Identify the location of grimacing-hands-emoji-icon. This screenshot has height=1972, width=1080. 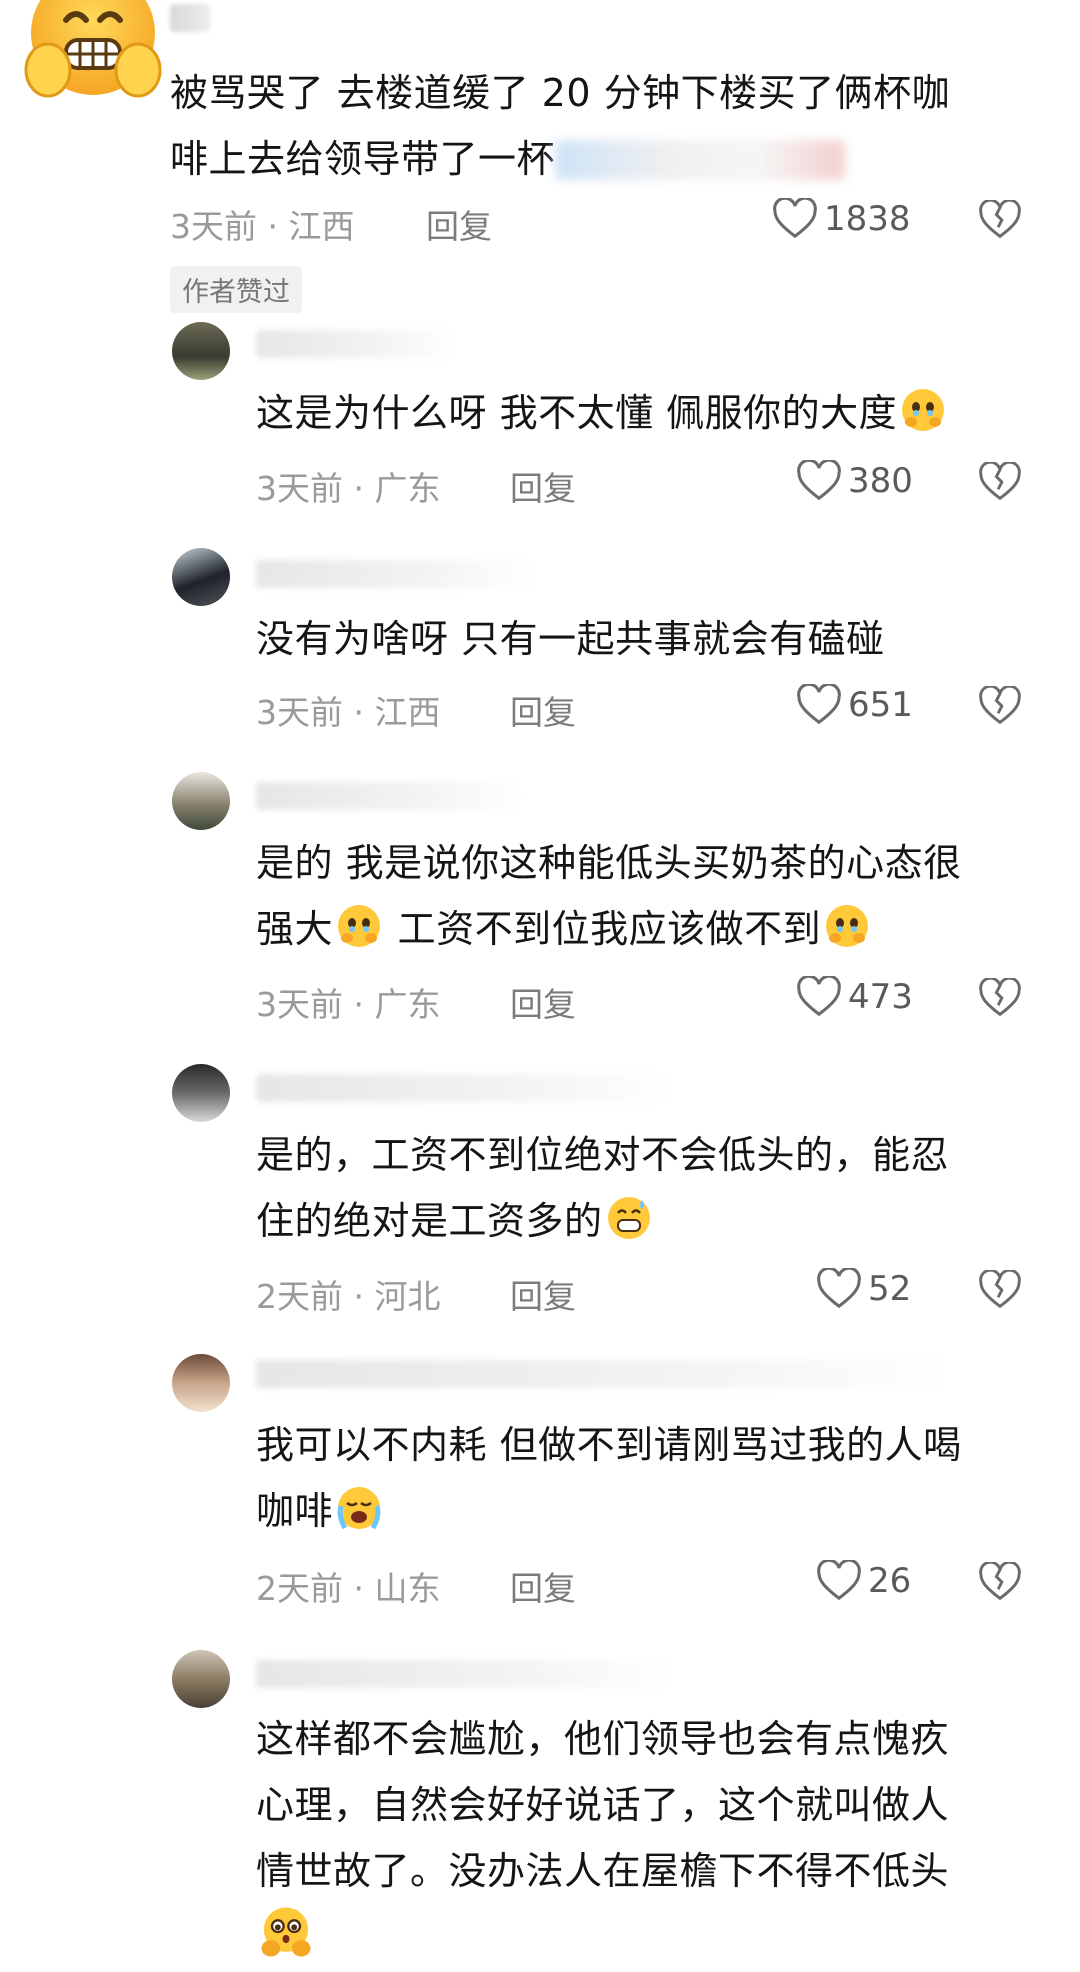
(93, 49).